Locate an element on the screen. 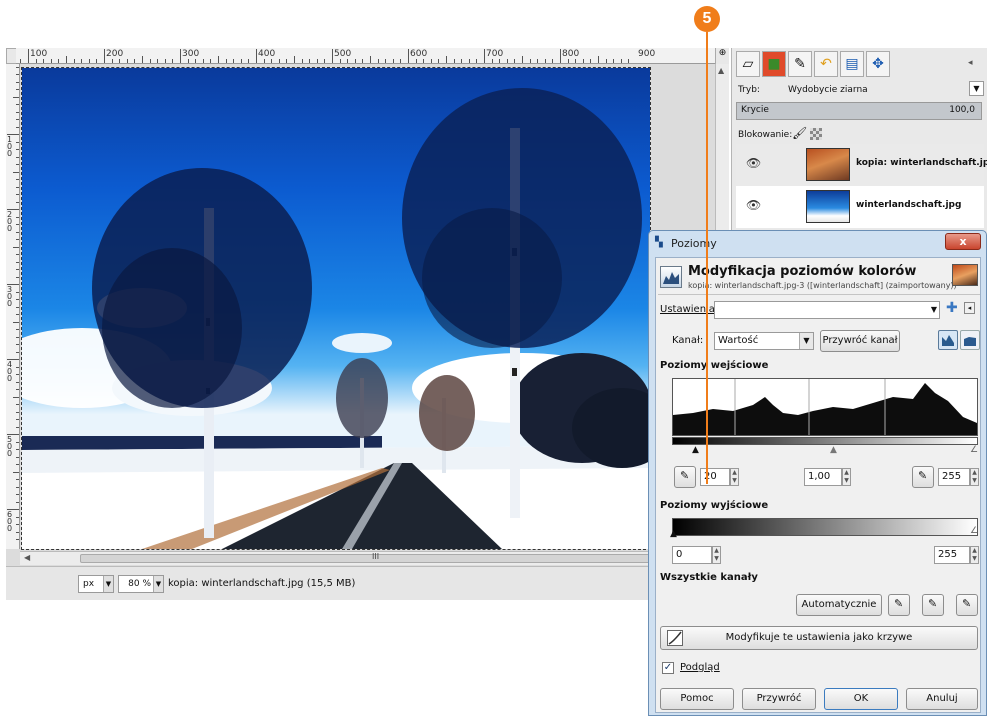 Image resolution: width=987 pixels, height=716 pixels. horizontal-scrollbar: ◀ III is located at coordinates (367, 558).